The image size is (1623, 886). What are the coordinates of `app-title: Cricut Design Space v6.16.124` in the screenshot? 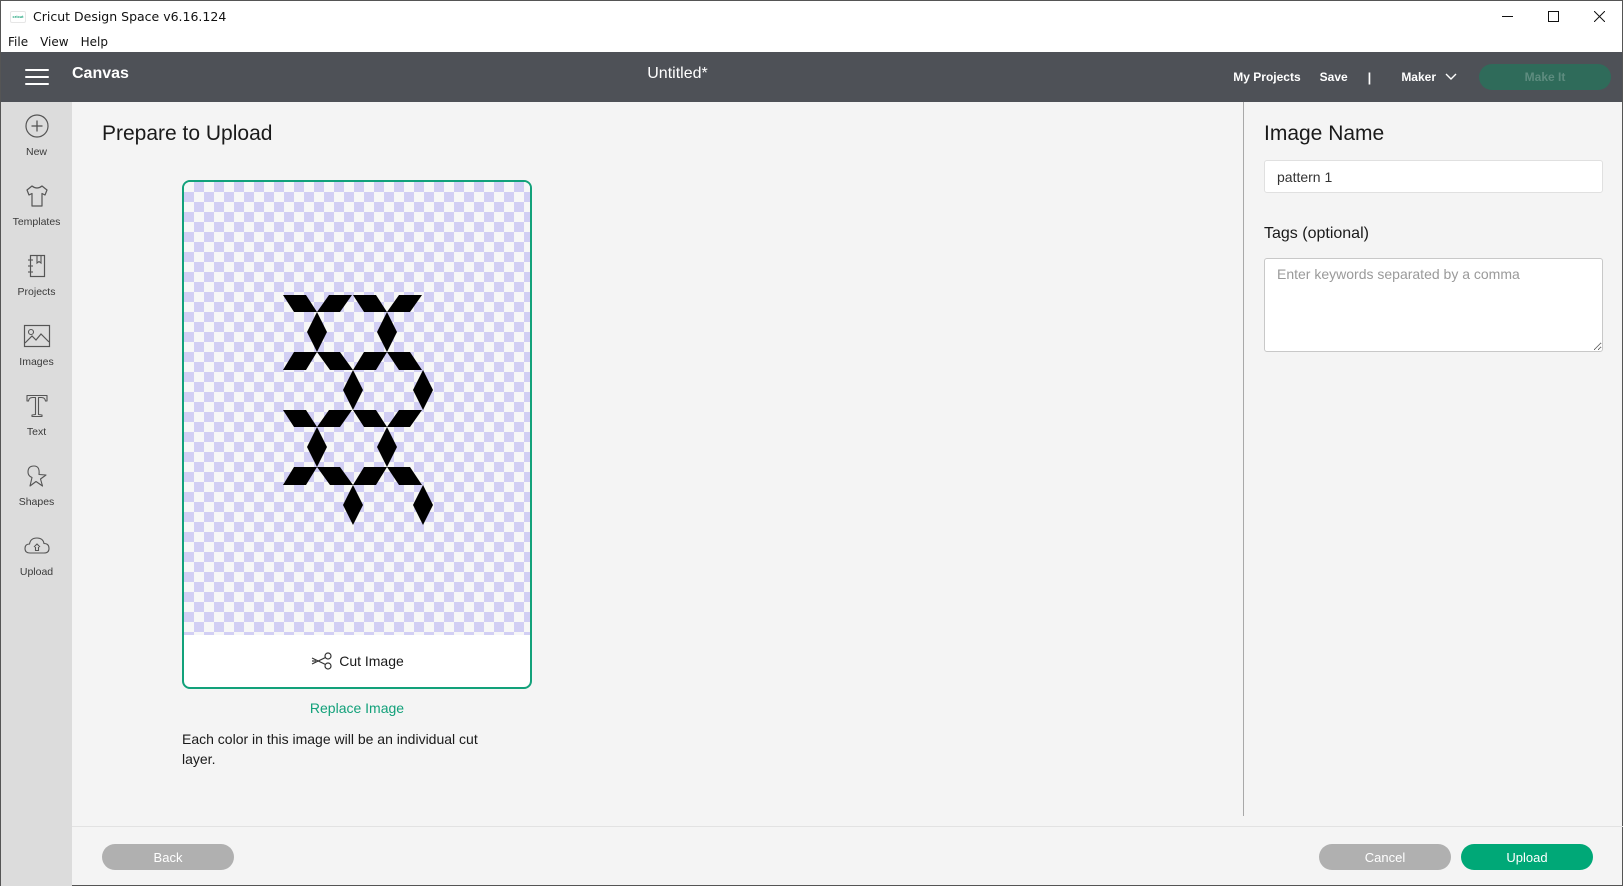 It's located at (130, 16).